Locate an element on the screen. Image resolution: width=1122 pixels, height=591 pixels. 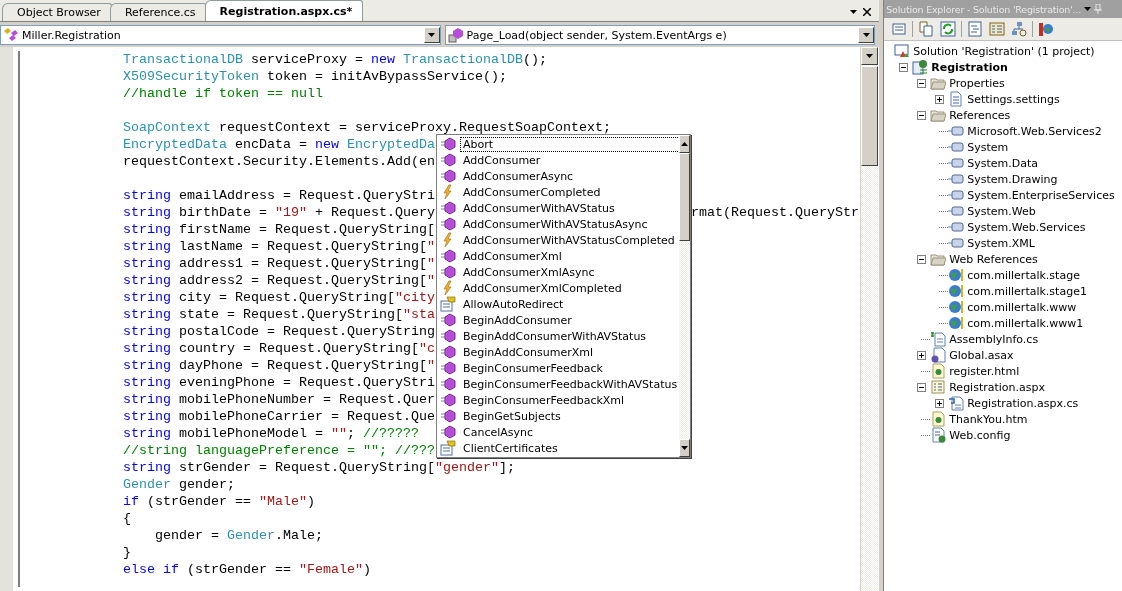
completion-item: AddConsumerXmlCompleted is located at coordinates (542, 288).